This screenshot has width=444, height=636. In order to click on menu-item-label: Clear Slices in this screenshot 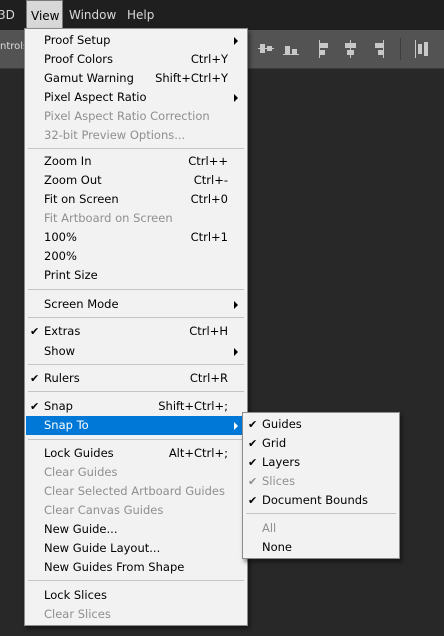, I will do `click(77, 614)`.